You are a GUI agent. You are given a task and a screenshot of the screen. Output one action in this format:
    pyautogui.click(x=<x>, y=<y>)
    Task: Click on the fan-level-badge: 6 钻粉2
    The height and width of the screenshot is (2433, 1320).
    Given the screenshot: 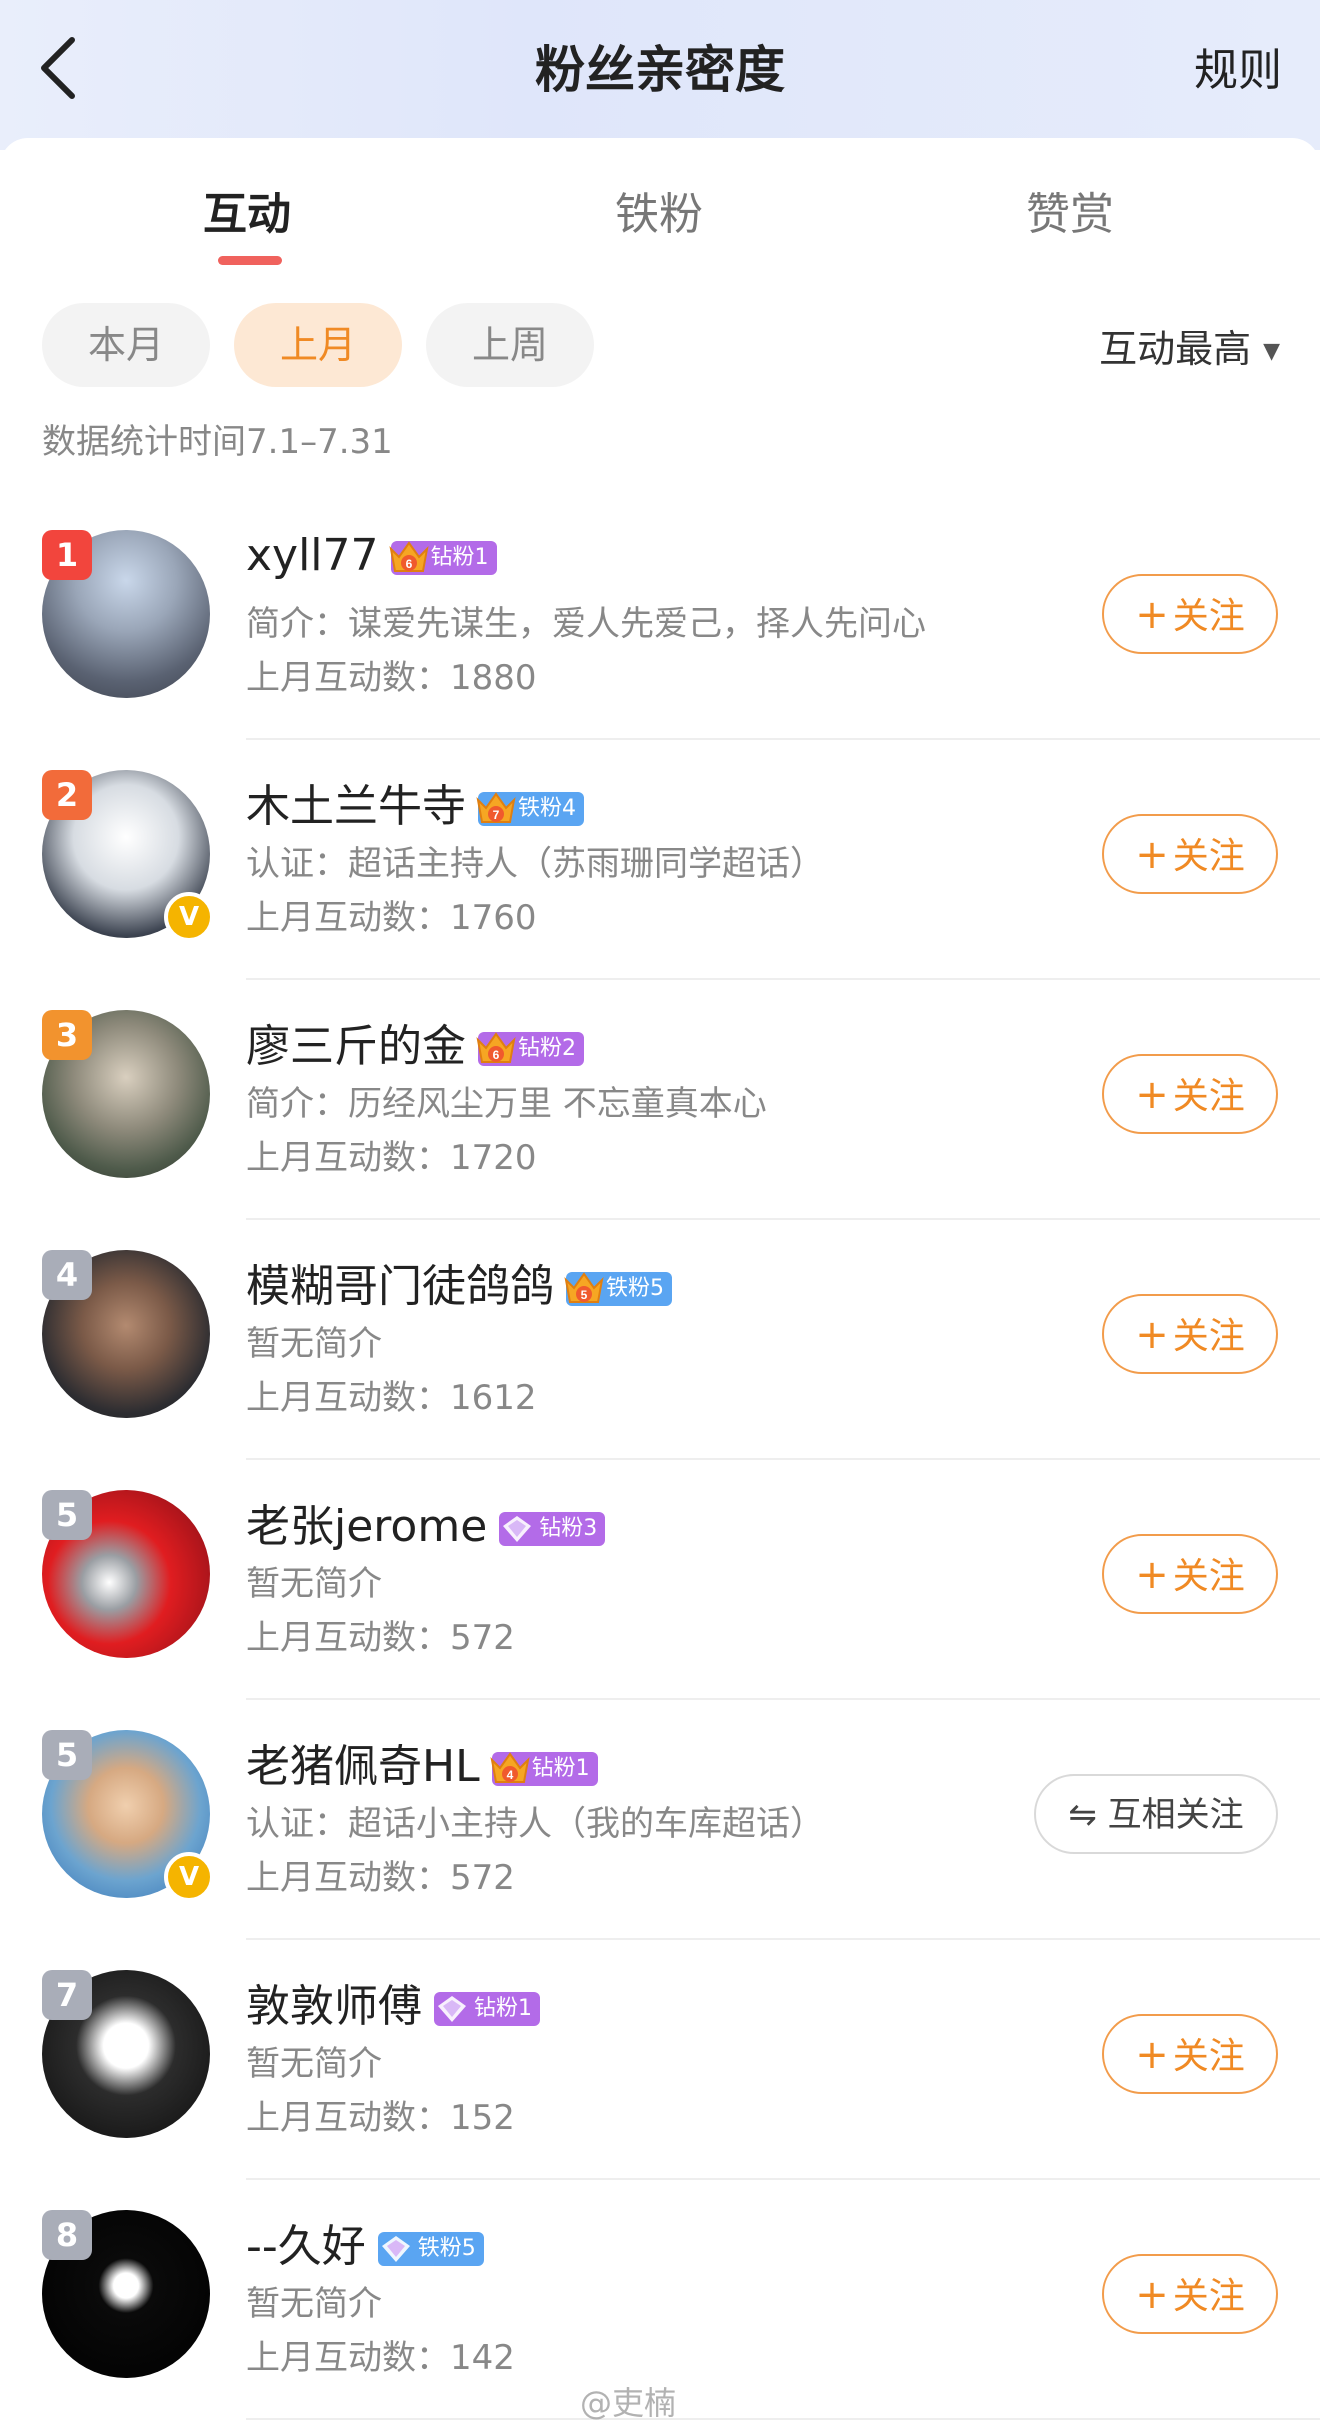 What is the action you would take?
    pyautogui.click(x=530, y=1049)
    